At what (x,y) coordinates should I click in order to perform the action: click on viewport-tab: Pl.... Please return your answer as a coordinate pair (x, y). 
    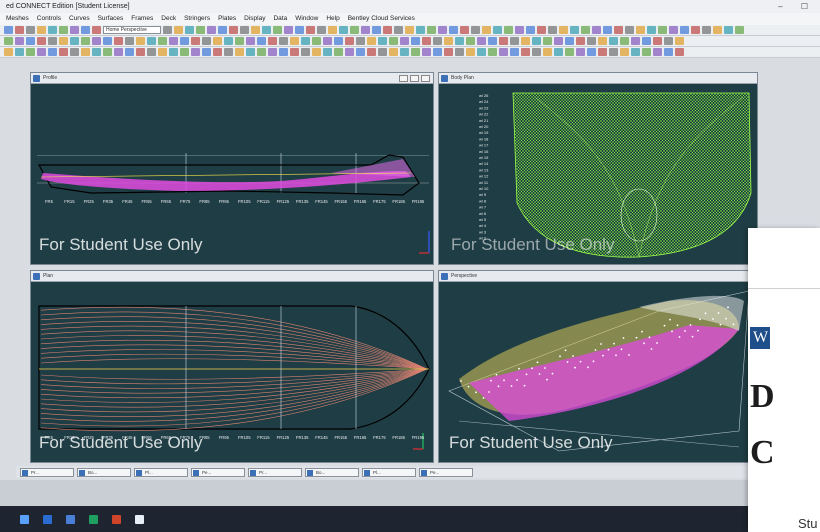
    Looking at the image, I should click on (161, 472).